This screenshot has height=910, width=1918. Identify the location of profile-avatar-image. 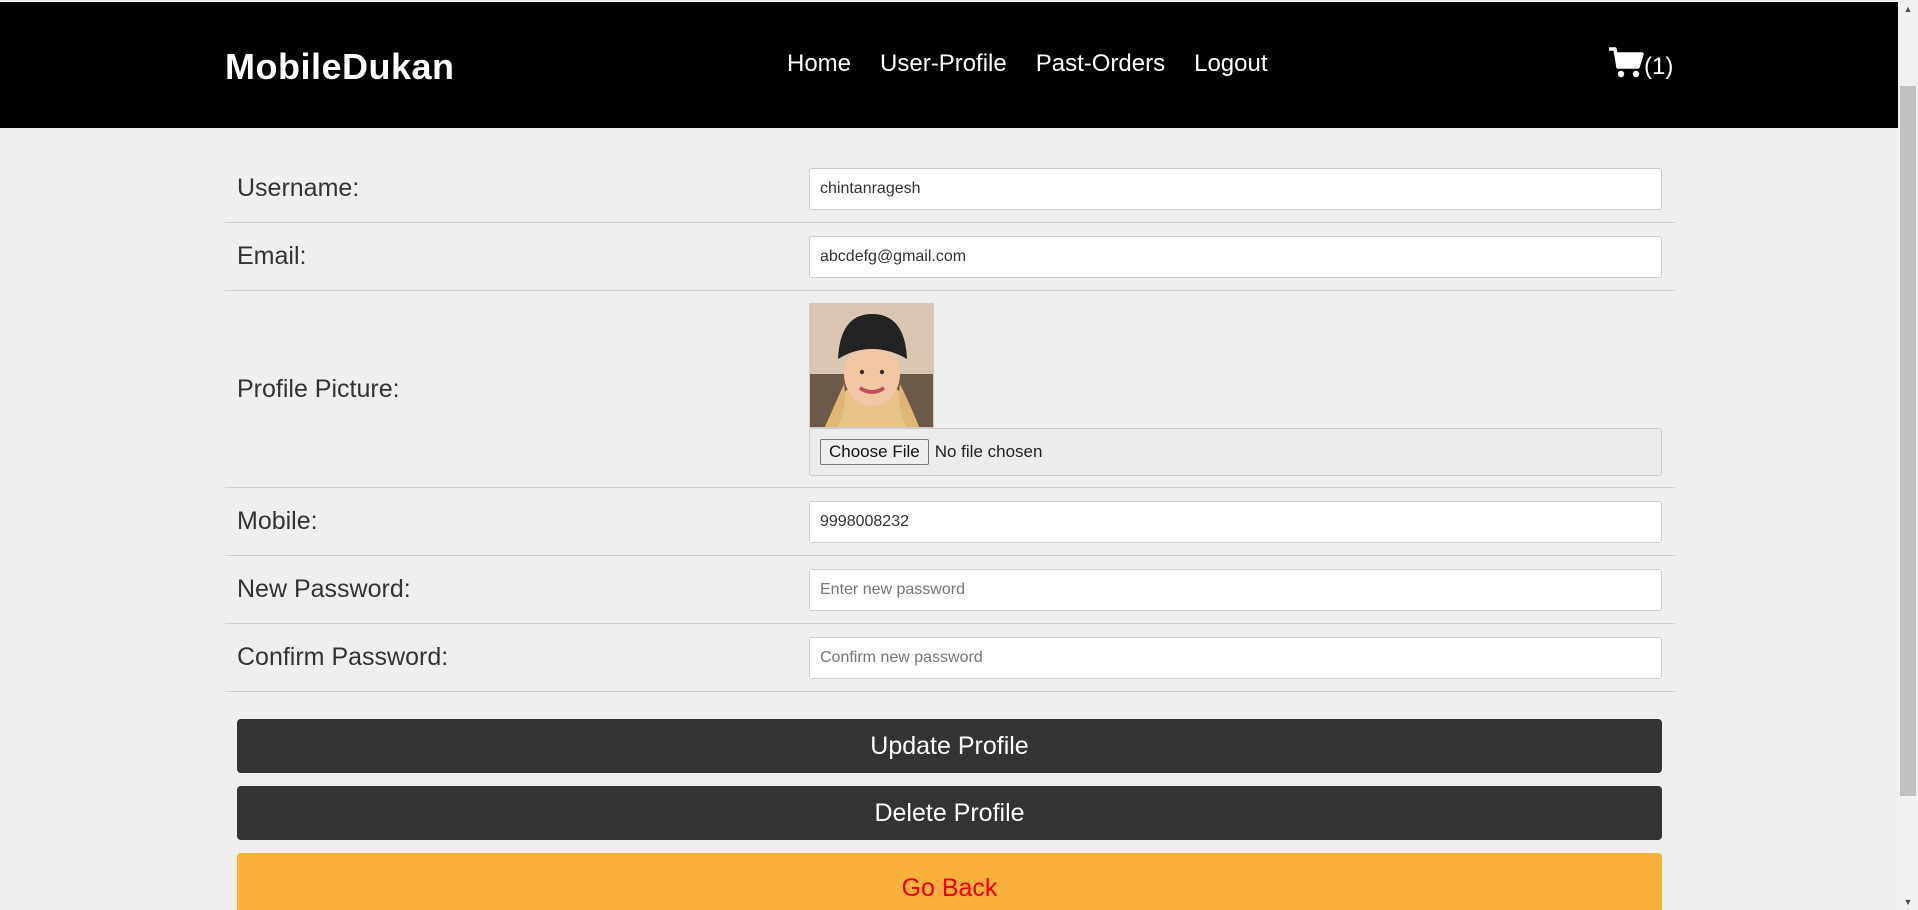
(871, 365).